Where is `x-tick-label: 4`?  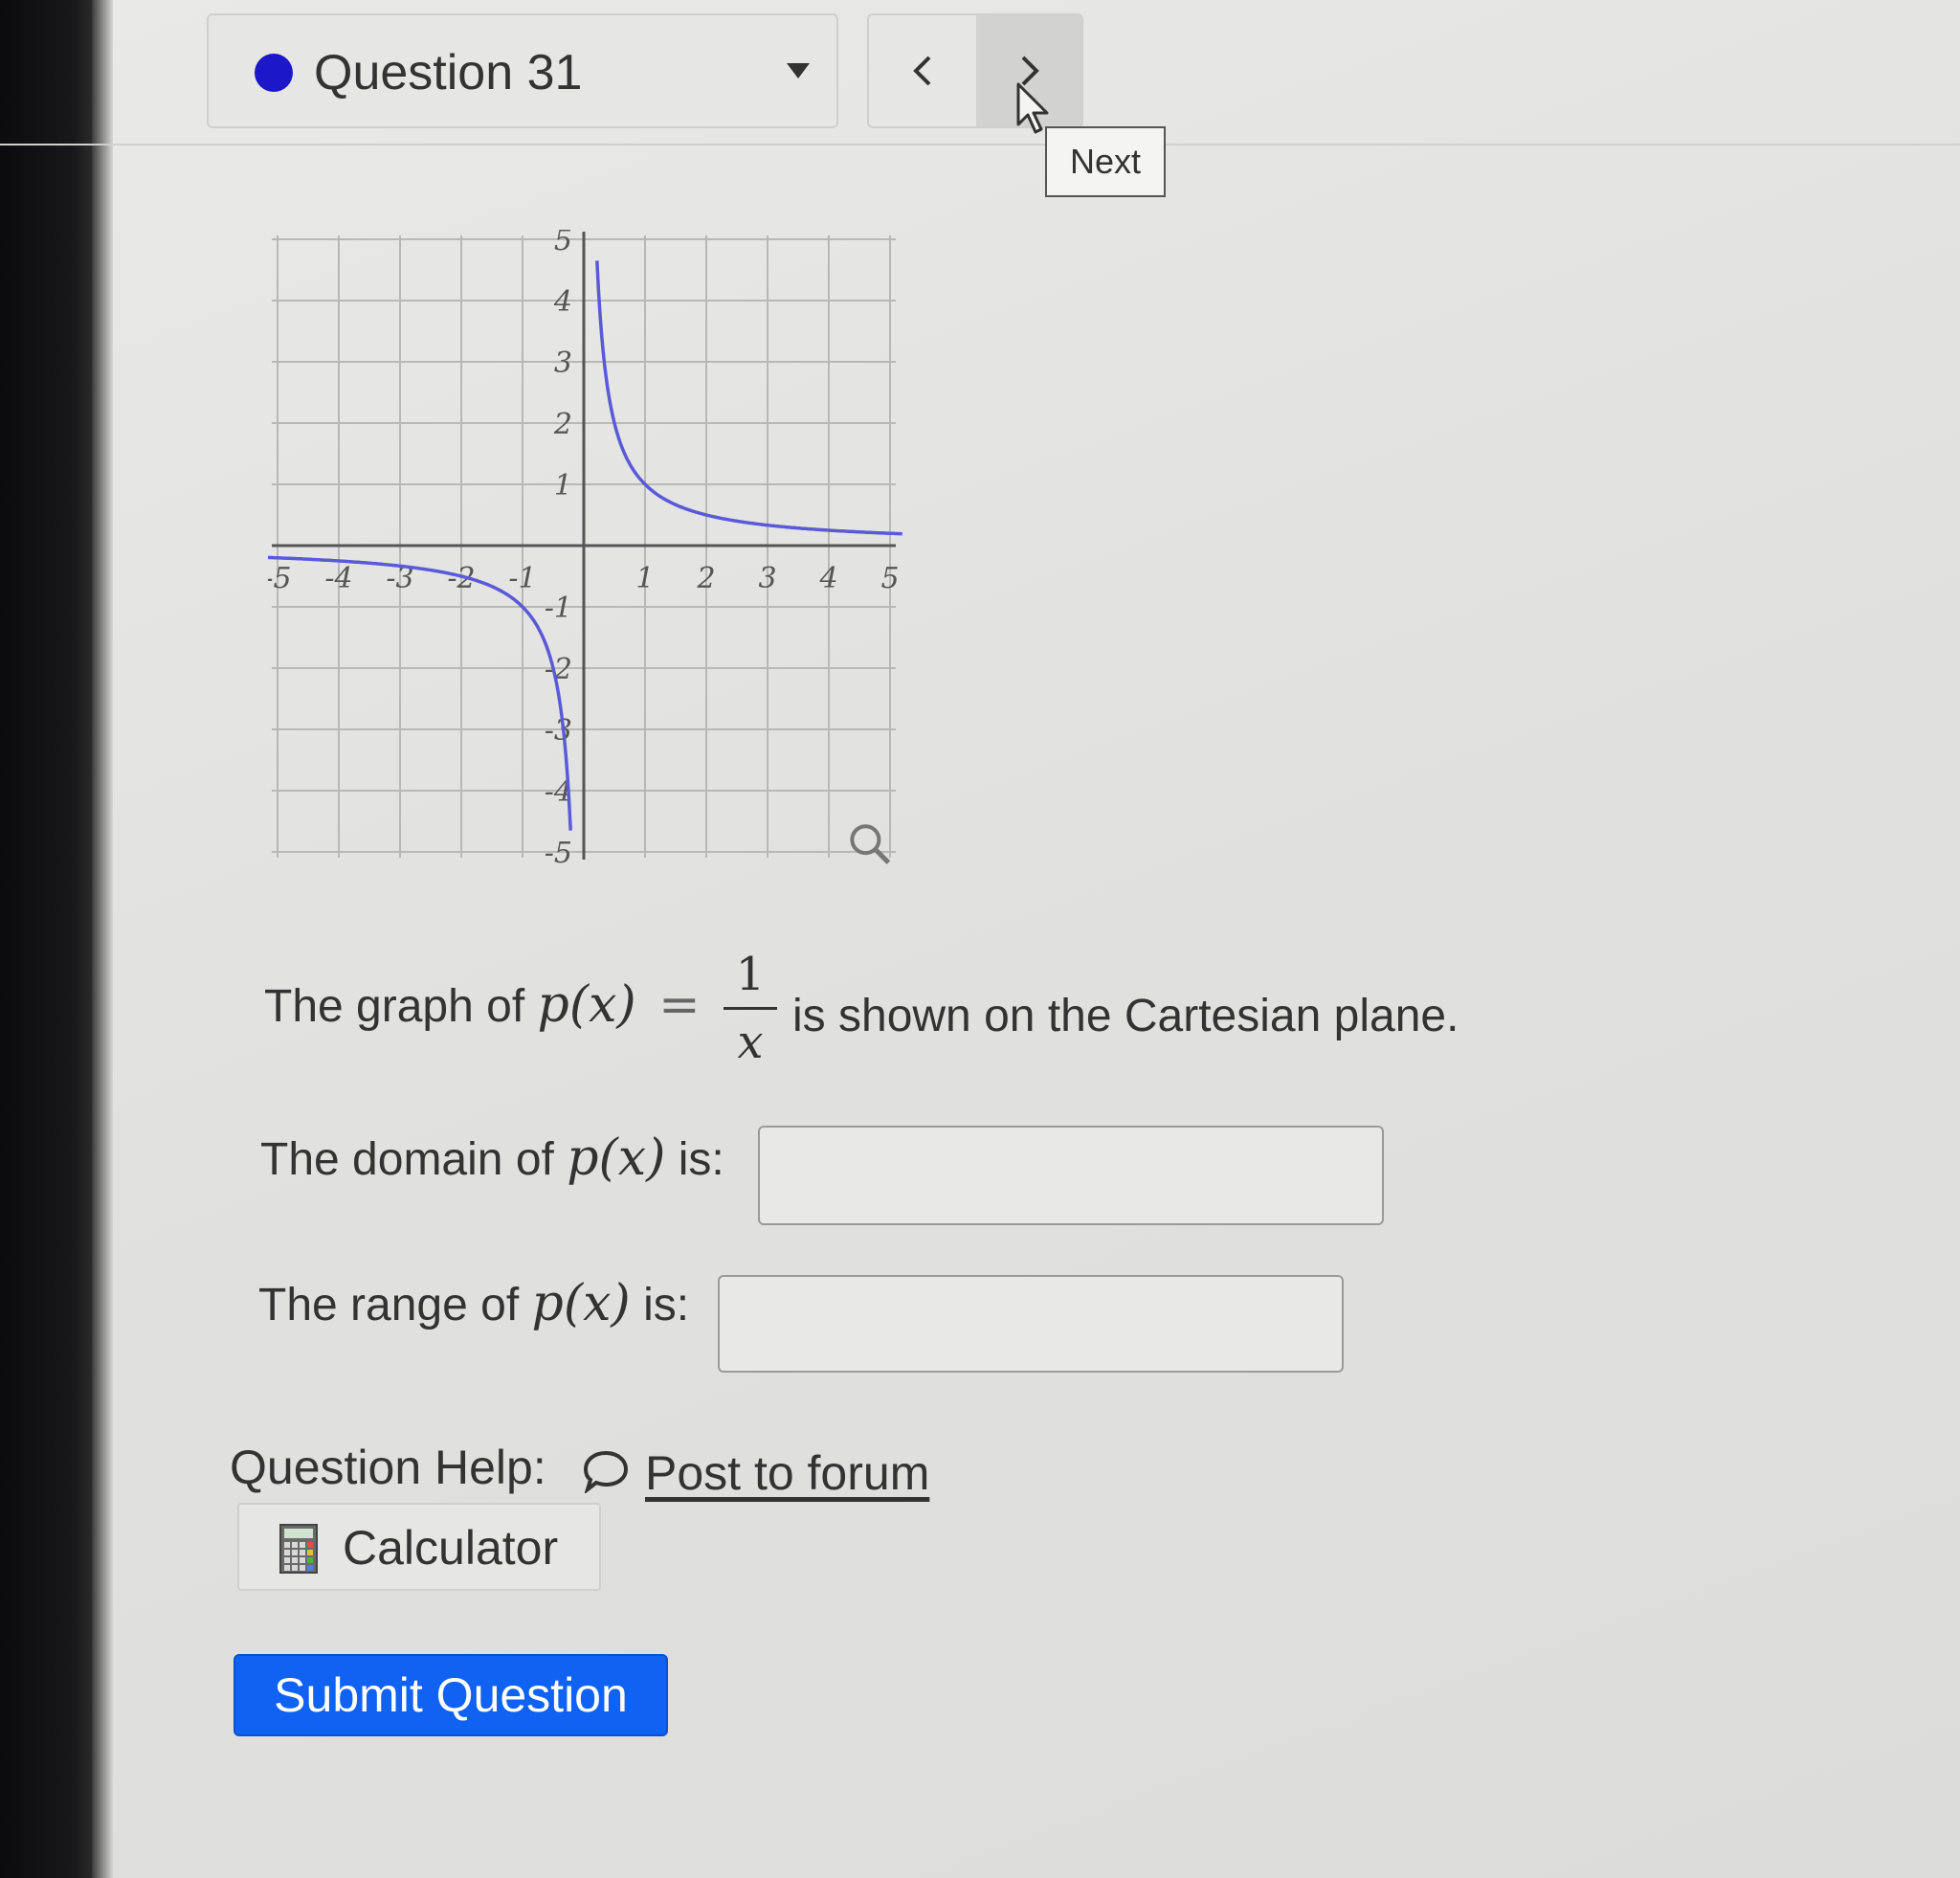
x-tick-label: 4 is located at coordinates (828, 578).